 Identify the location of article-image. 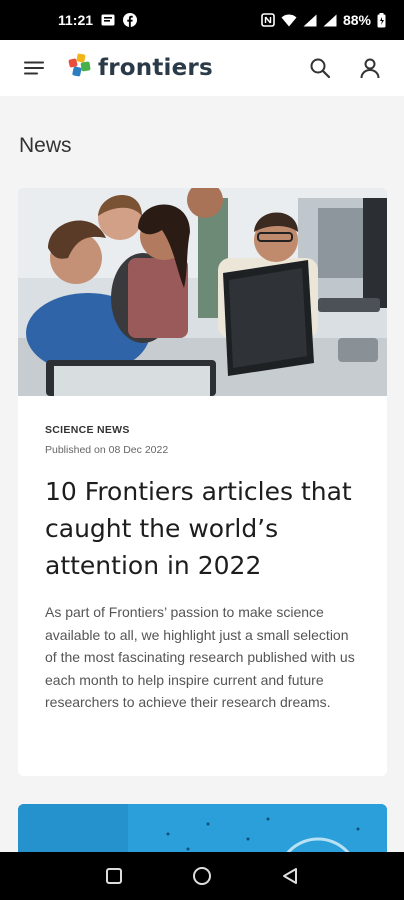
(202, 828).